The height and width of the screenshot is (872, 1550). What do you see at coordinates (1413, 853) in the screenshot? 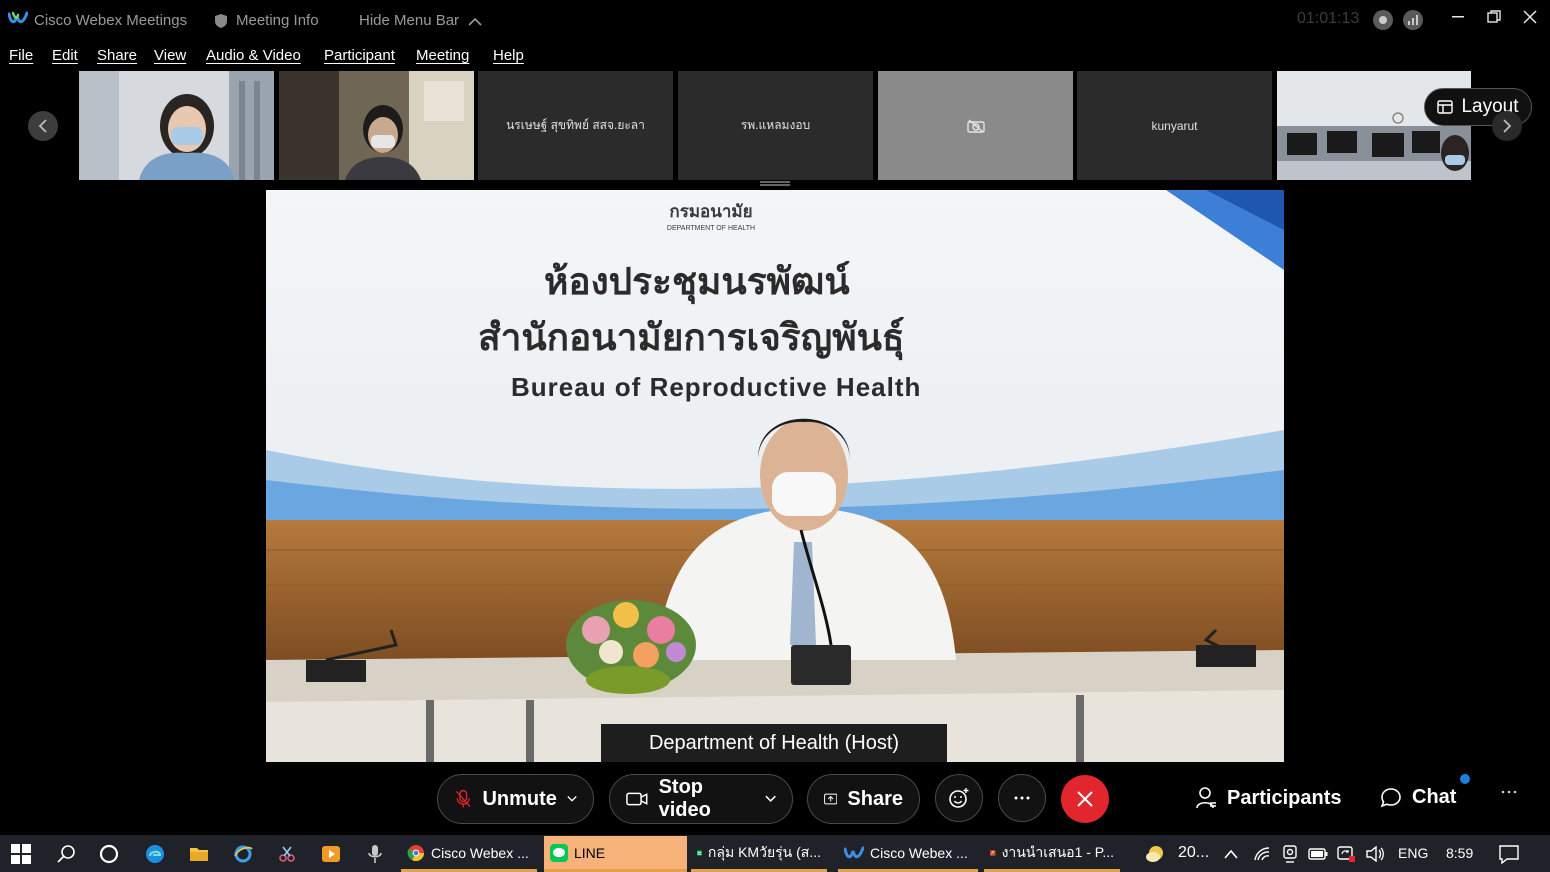
I see `input-language: ENG` at bounding box center [1413, 853].